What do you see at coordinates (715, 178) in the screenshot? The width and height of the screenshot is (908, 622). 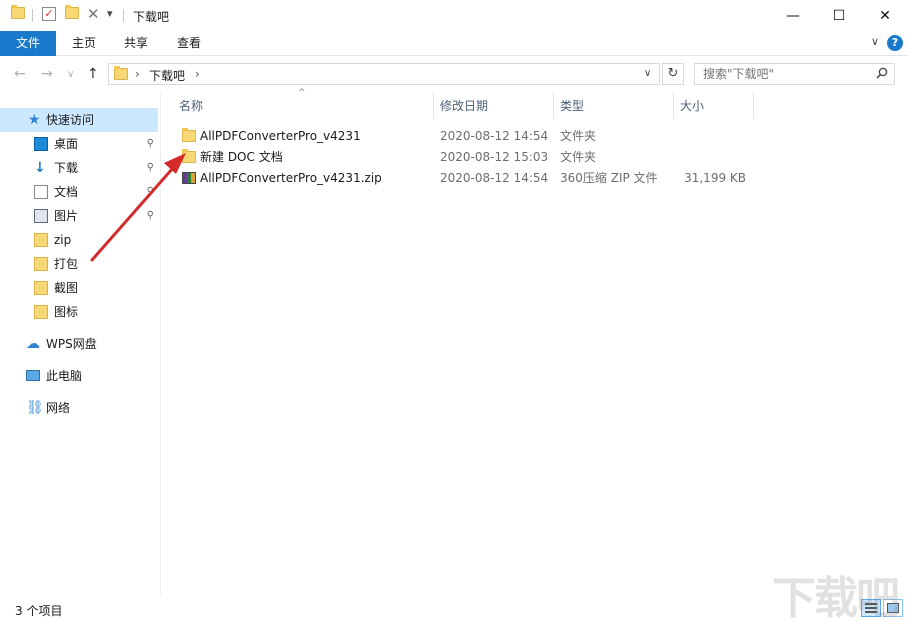 I see `file-size: 31,199 KB` at bounding box center [715, 178].